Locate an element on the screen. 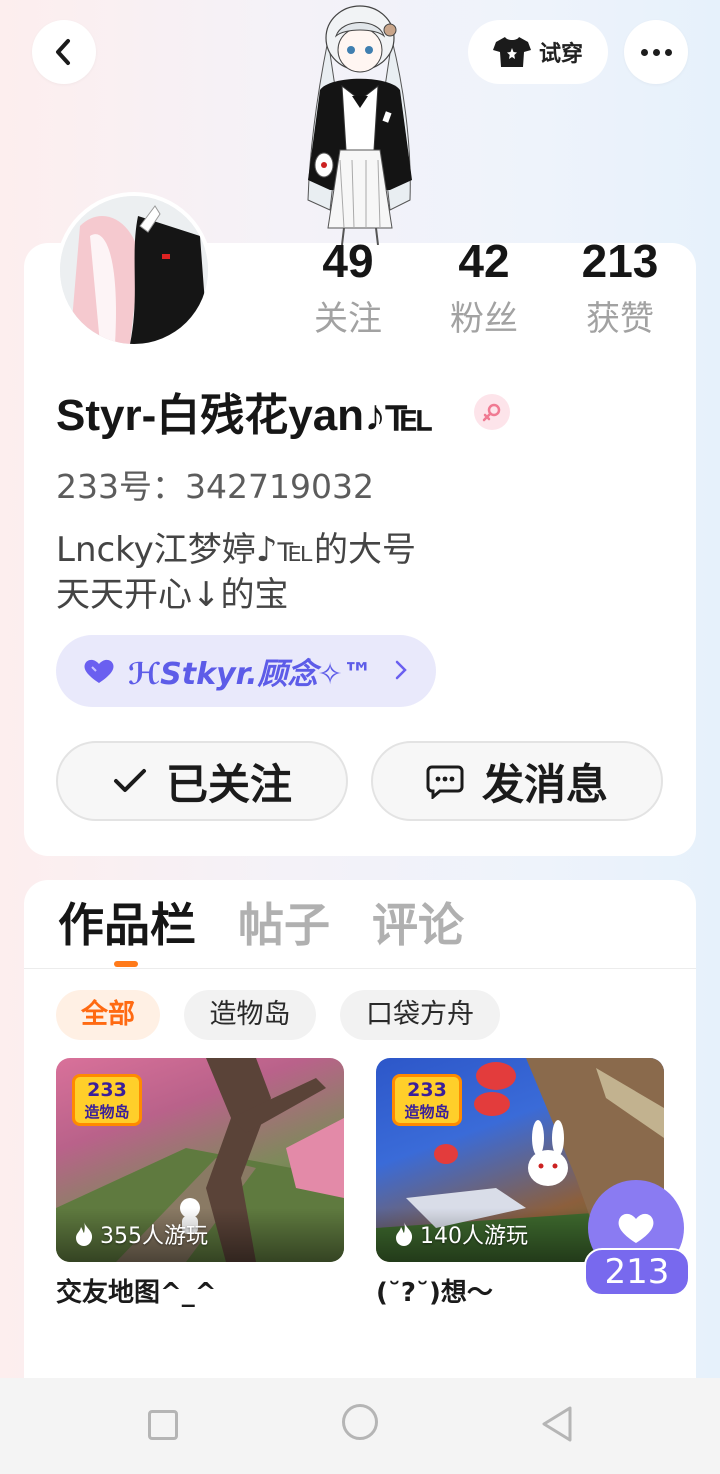  send-message-label: 发消息 is located at coordinates (544, 784).